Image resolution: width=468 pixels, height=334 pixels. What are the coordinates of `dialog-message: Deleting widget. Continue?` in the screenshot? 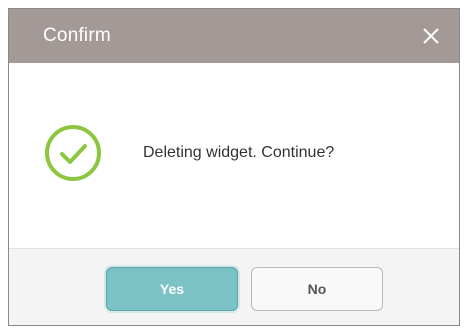 It's located at (239, 152).